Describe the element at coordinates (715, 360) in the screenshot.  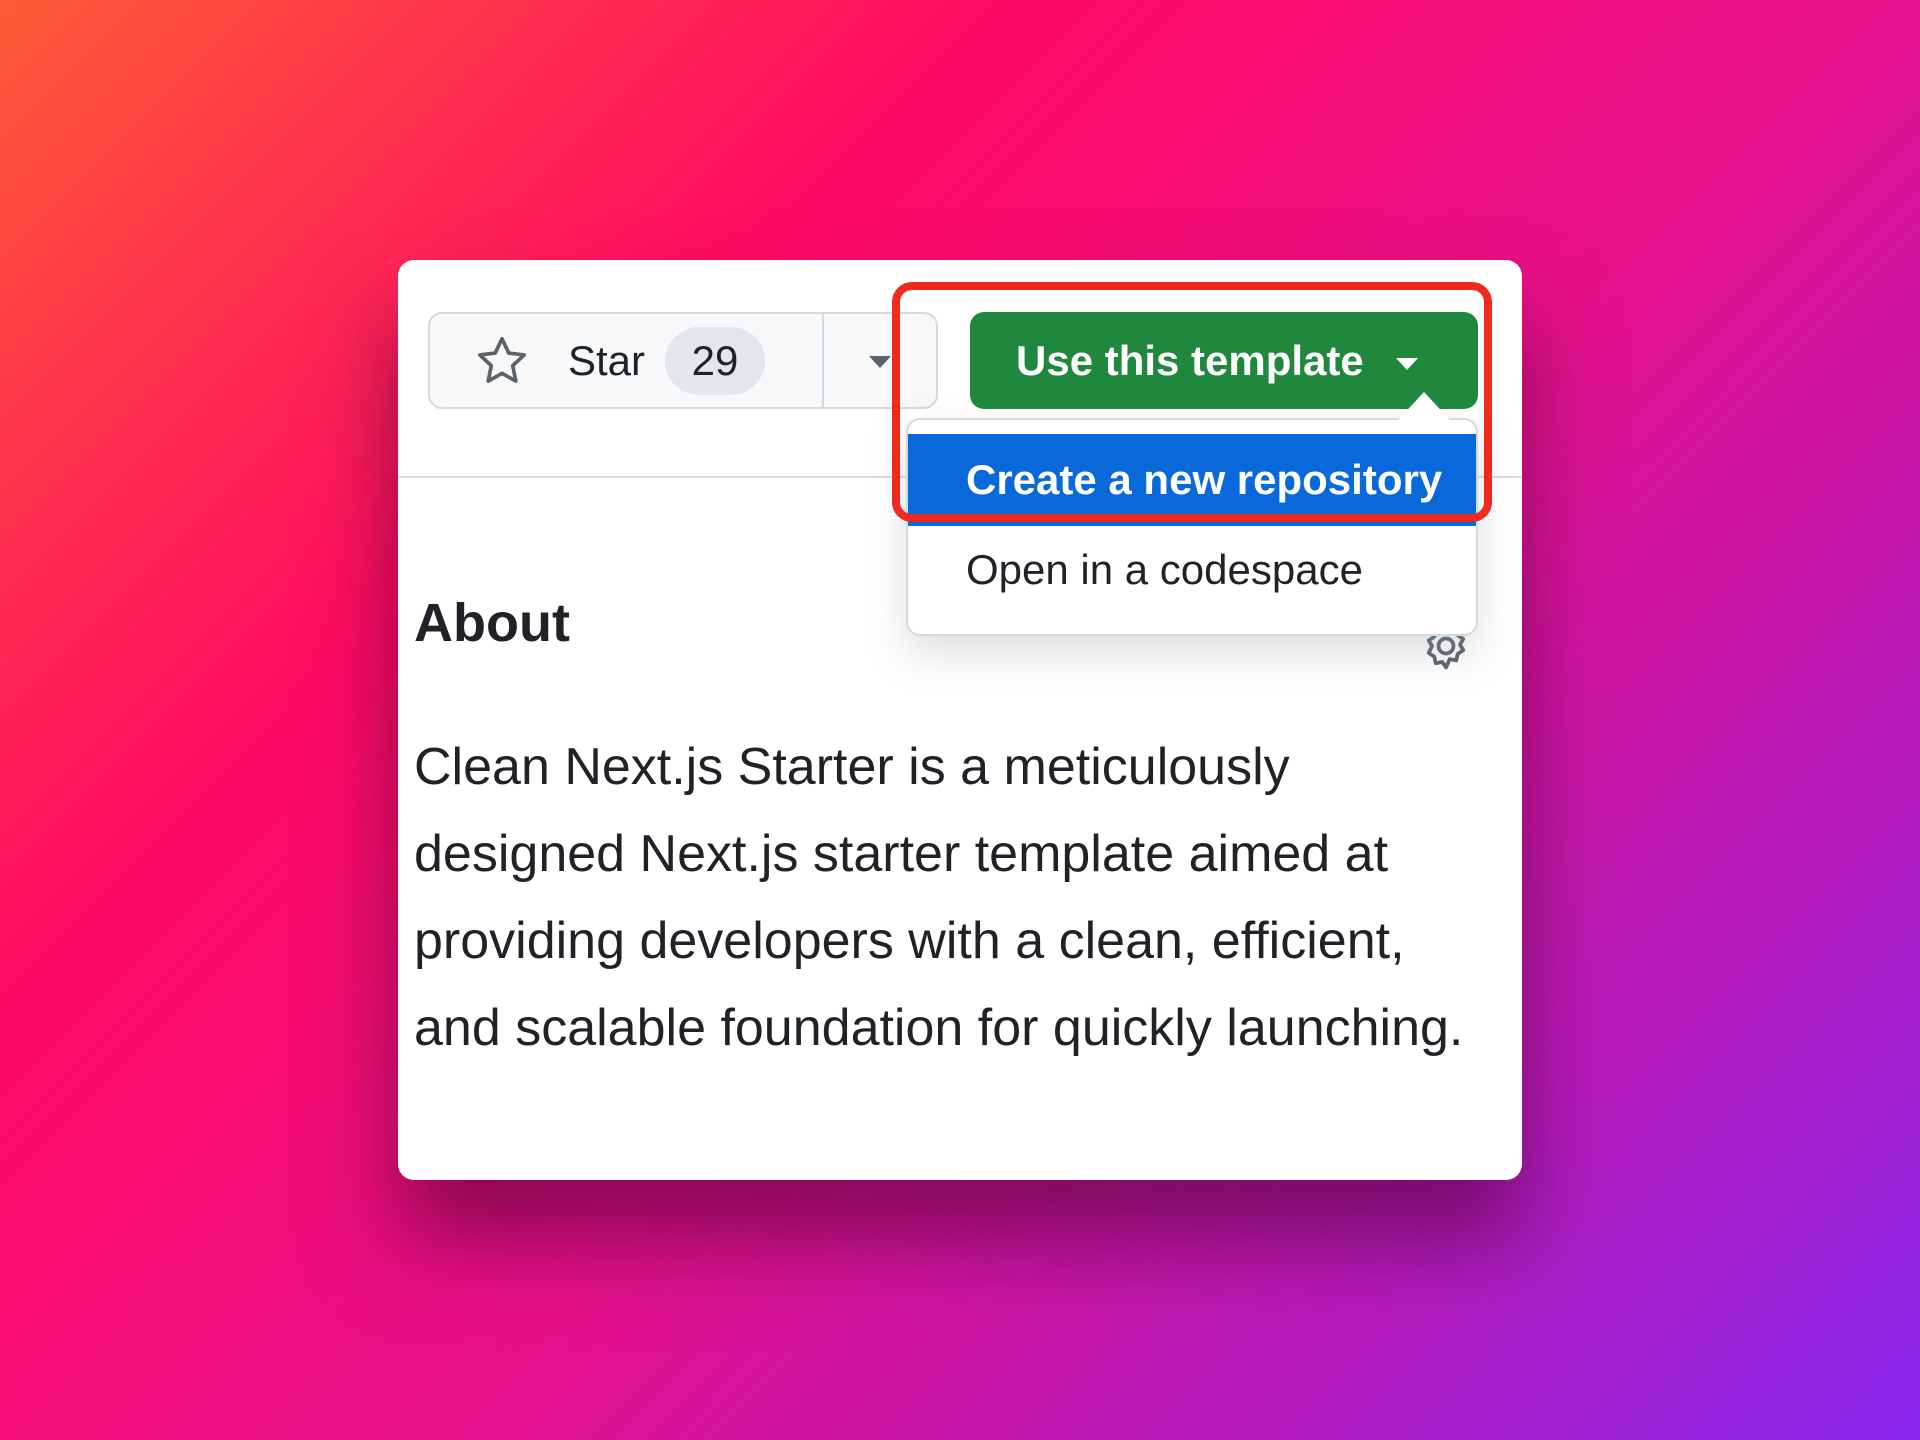
I see `star-count-badge: 29` at that location.